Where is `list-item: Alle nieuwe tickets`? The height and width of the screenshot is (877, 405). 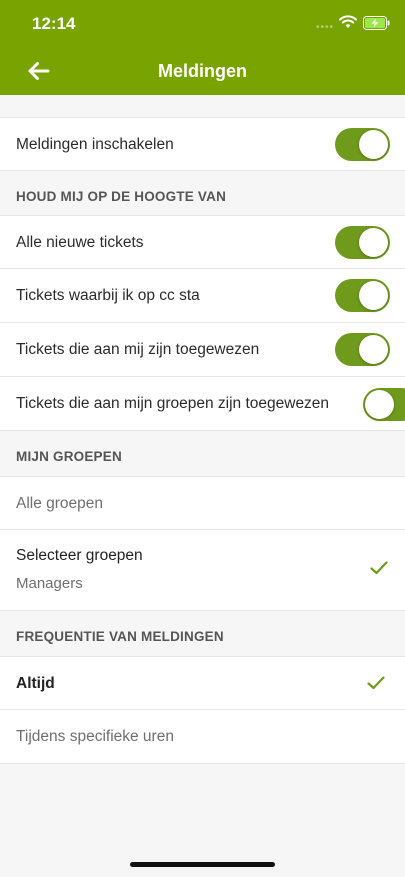
list-item: Alle nieuwe tickets is located at coordinates (202, 242).